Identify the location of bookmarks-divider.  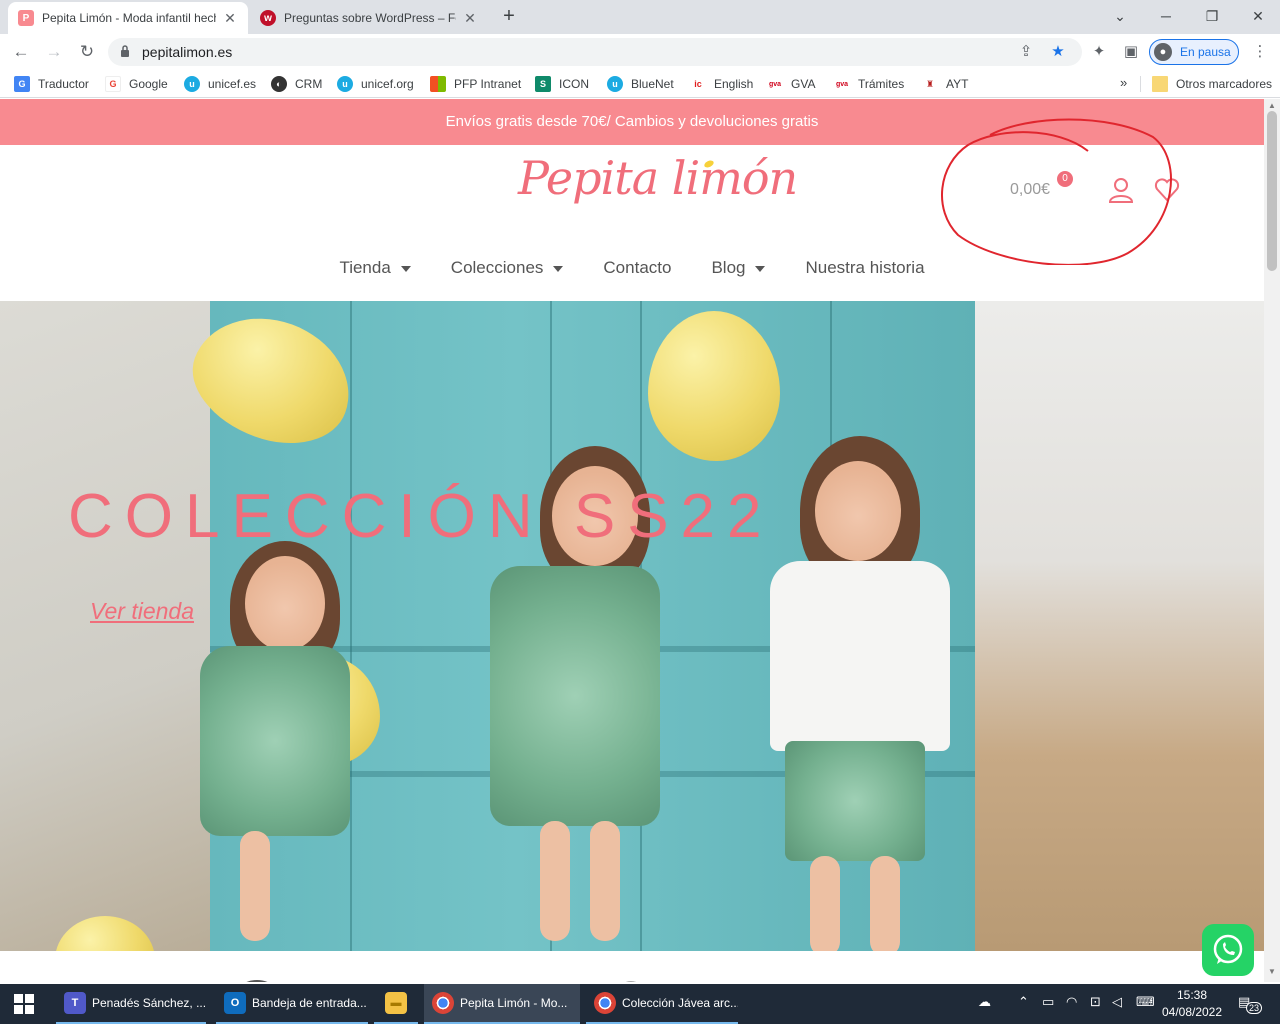
(1140, 84).